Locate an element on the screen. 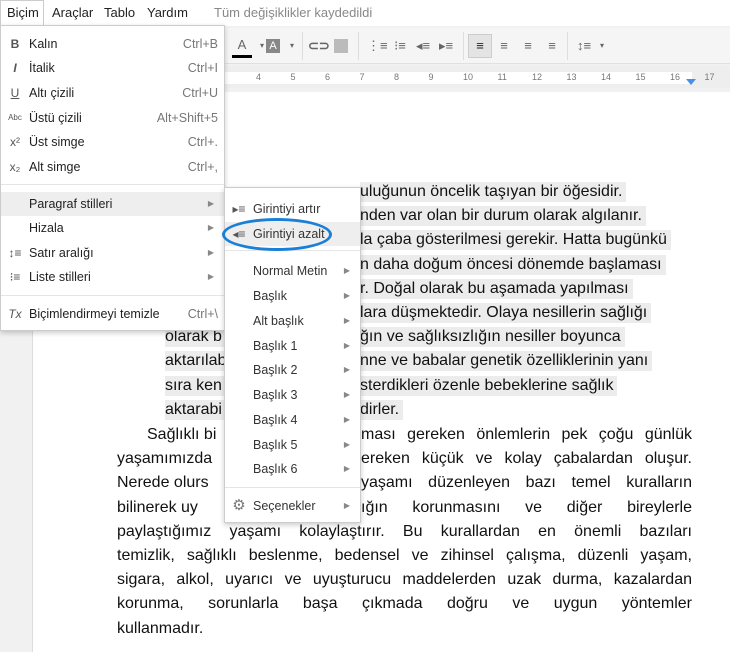 Image resolution: width=730 pixels, height=652 pixels. highlight-color-icon: A is located at coordinates (273, 46).